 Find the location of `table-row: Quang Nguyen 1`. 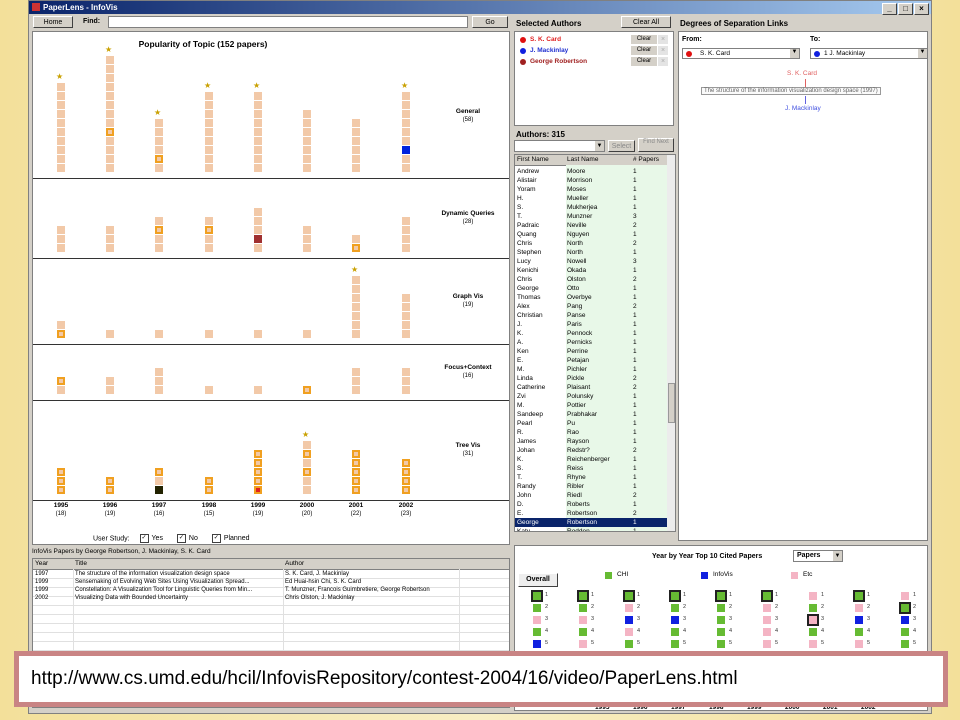

table-row: Quang Nguyen 1 is located at coordinates (591, 234).